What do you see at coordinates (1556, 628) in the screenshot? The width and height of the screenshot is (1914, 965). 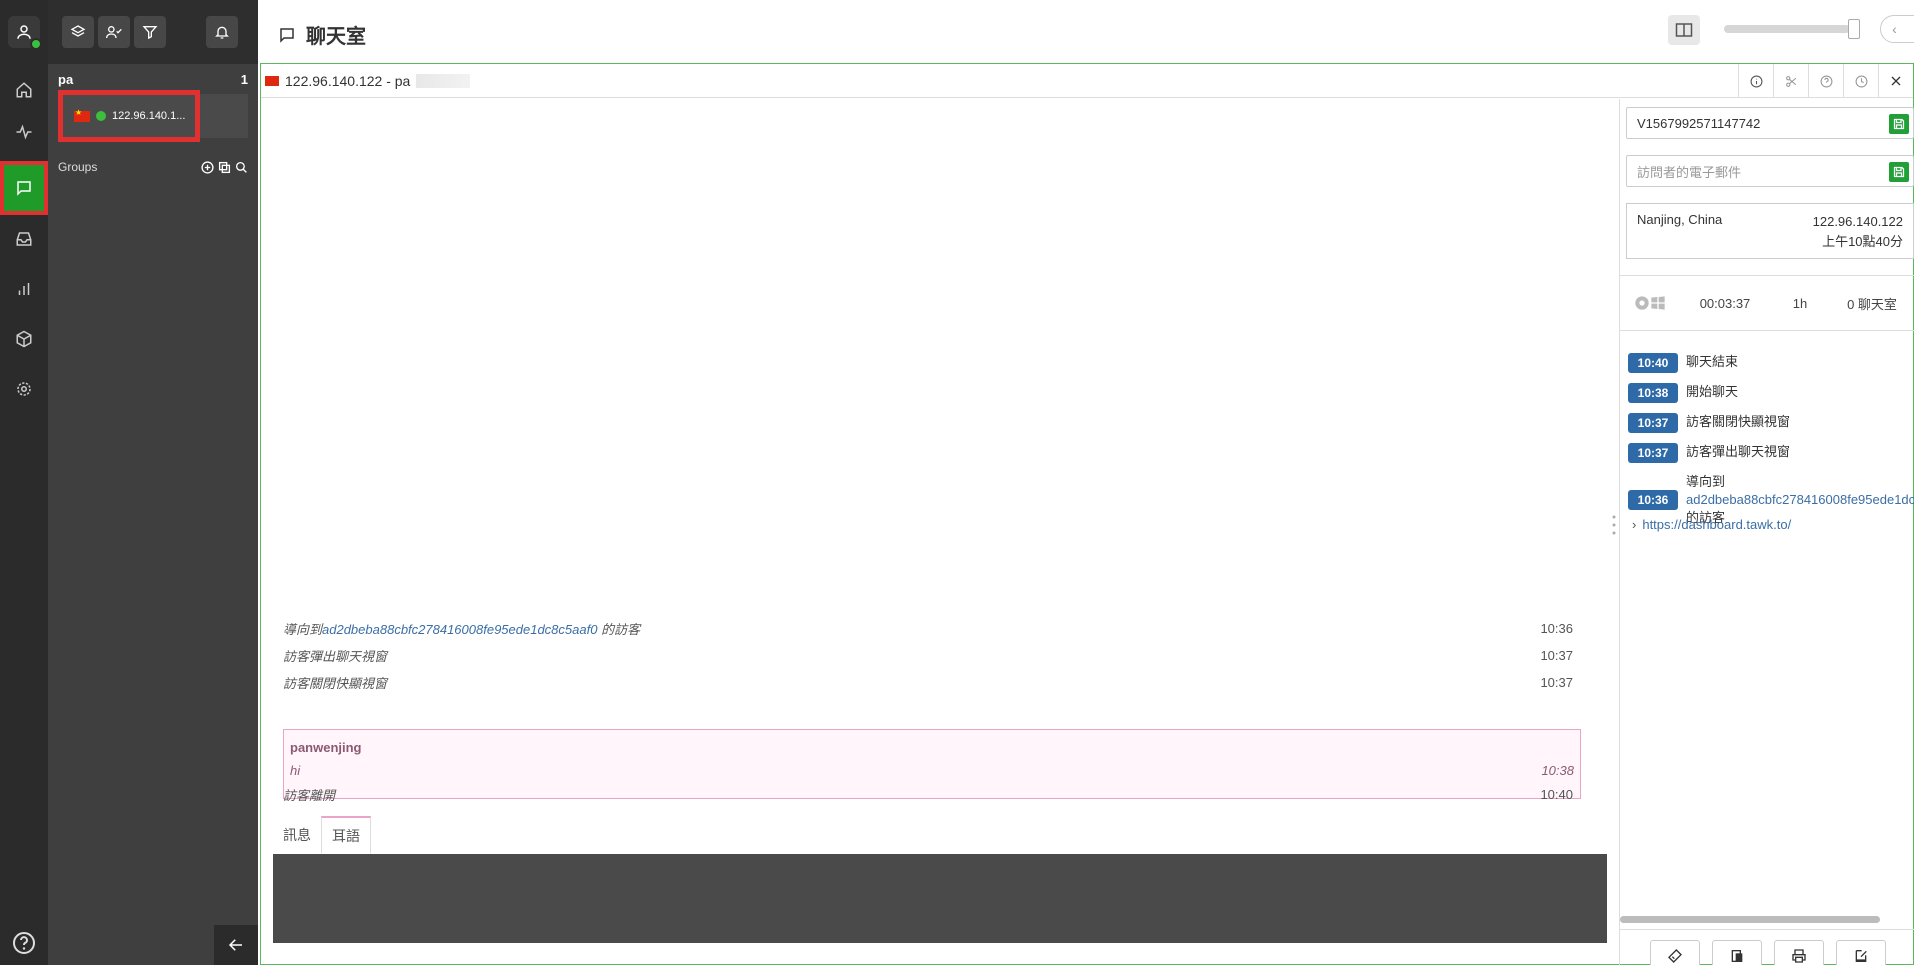 I see `log-time: 10:36` at bounding box center [1556, 628].